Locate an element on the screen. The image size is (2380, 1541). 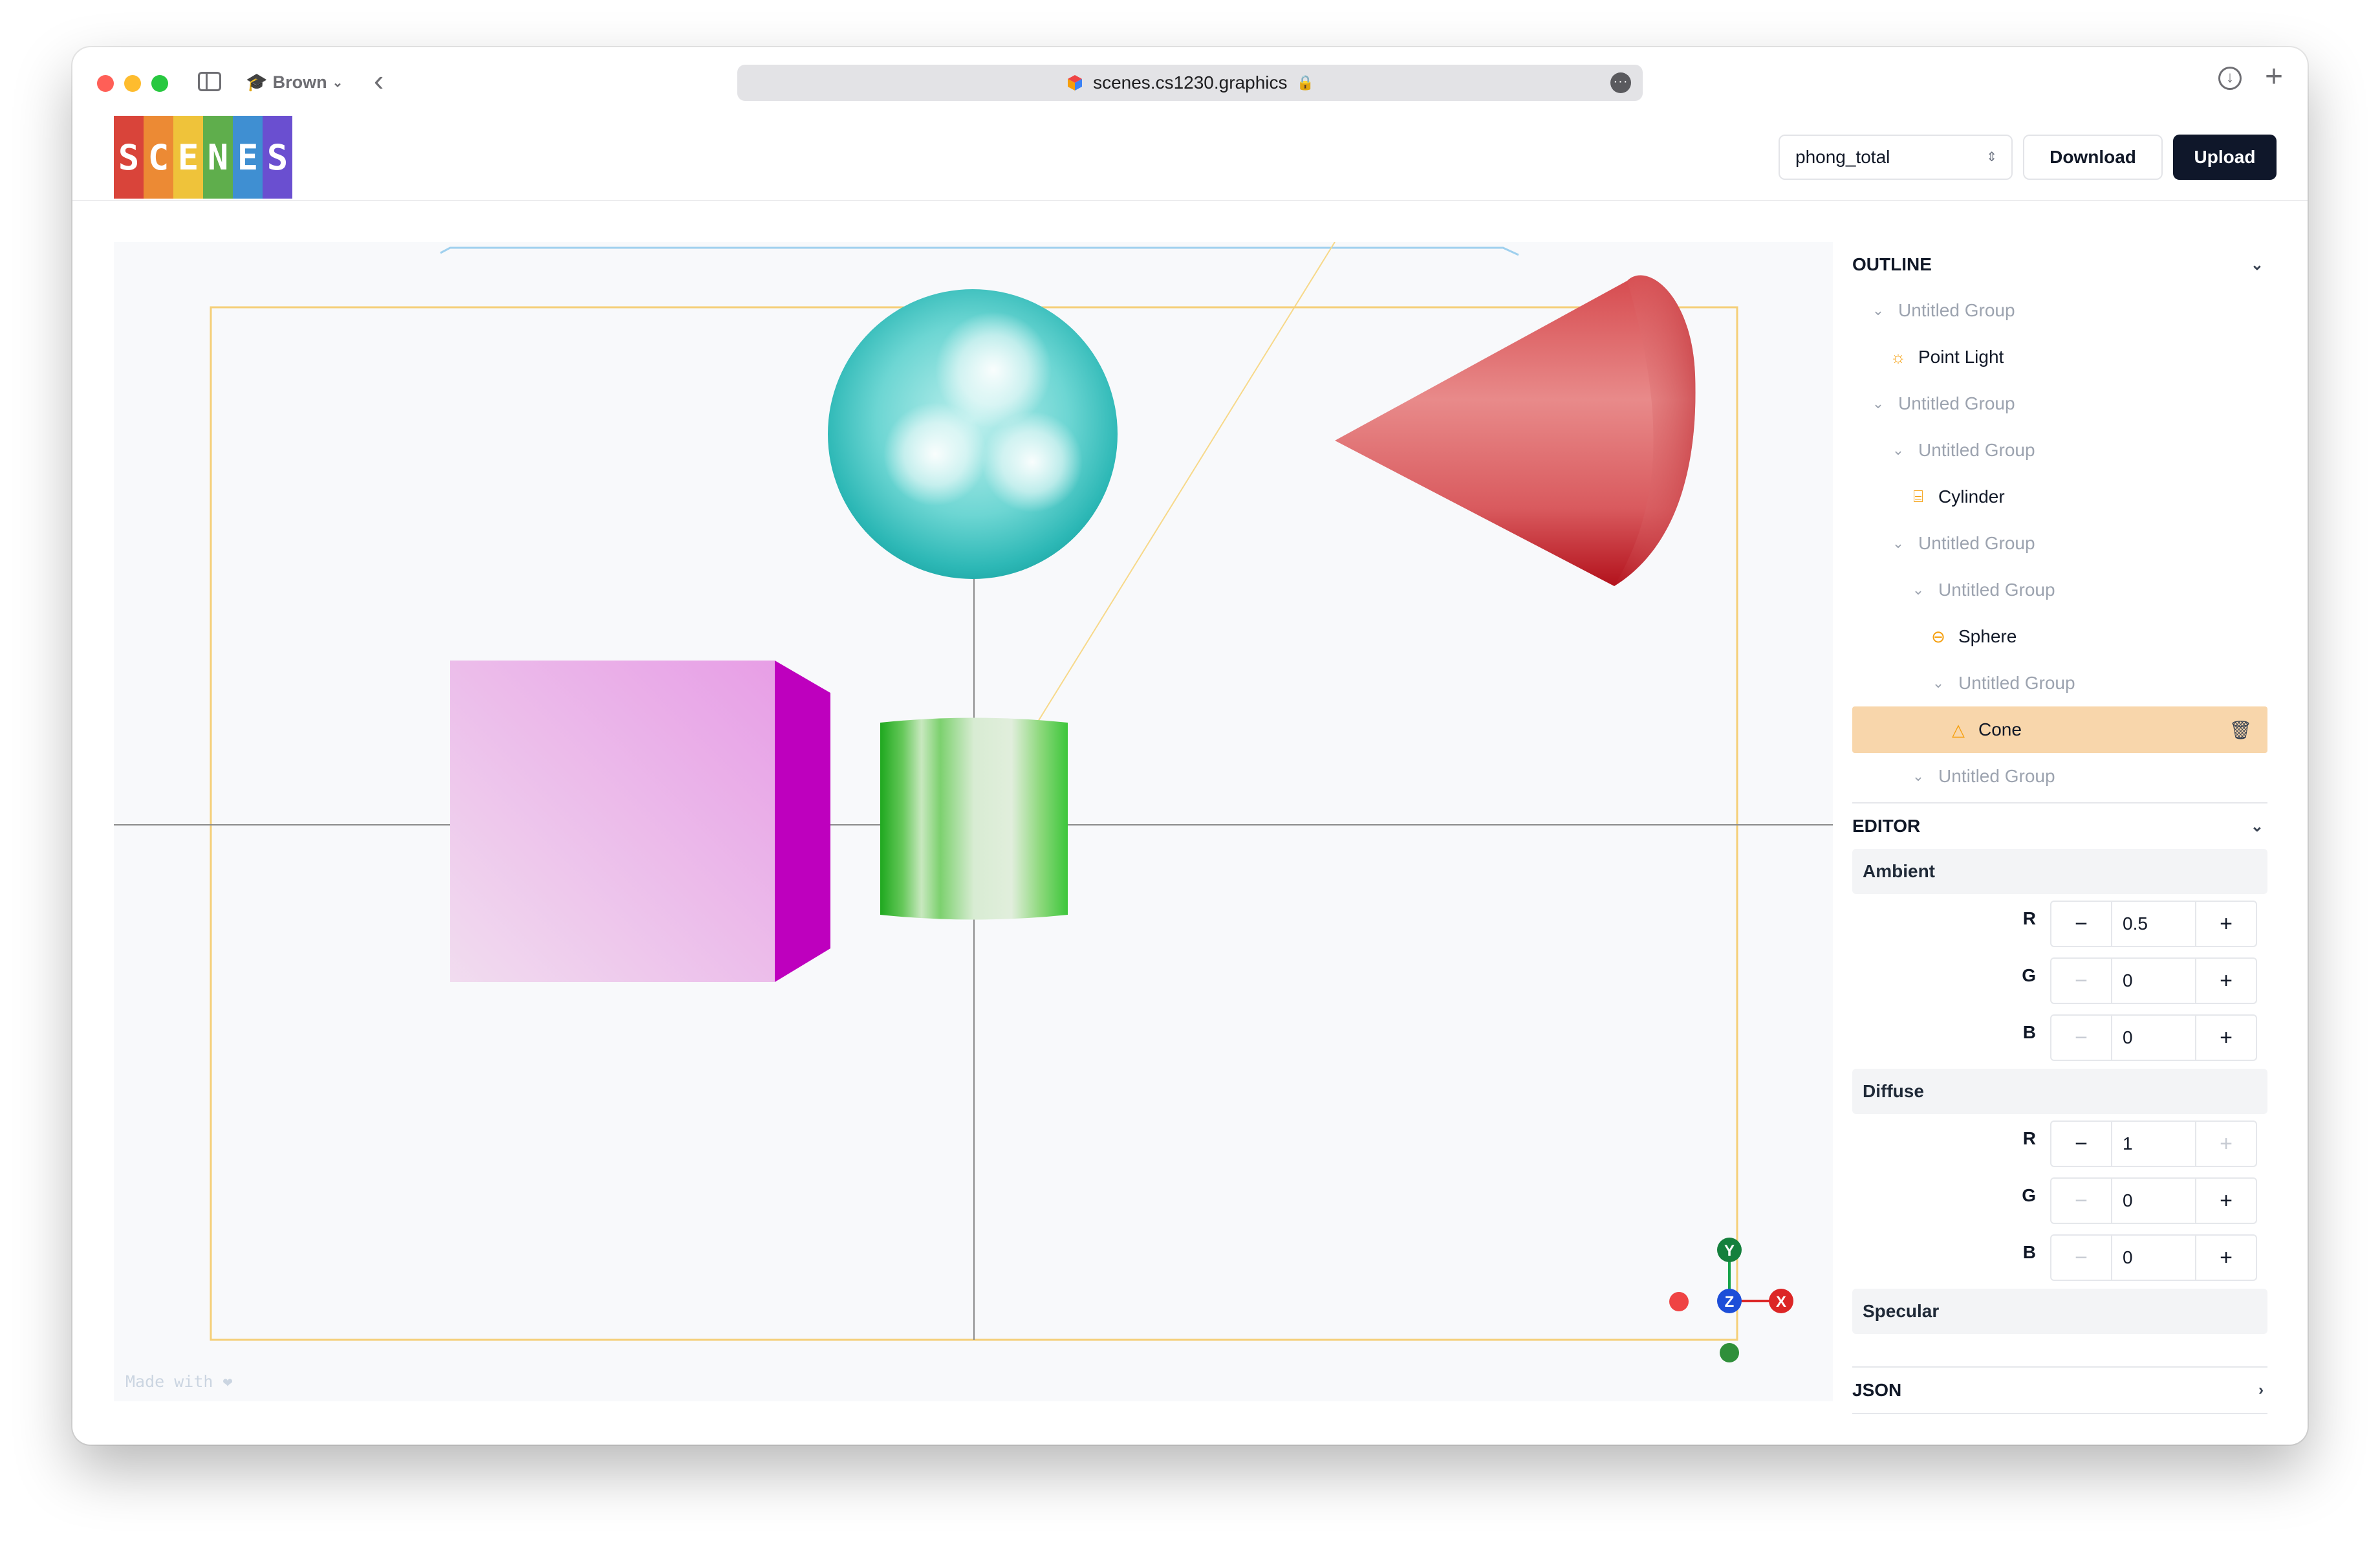
profile-switcher: 🎓 Brown ⌄ is located at coordinates (294, 82).